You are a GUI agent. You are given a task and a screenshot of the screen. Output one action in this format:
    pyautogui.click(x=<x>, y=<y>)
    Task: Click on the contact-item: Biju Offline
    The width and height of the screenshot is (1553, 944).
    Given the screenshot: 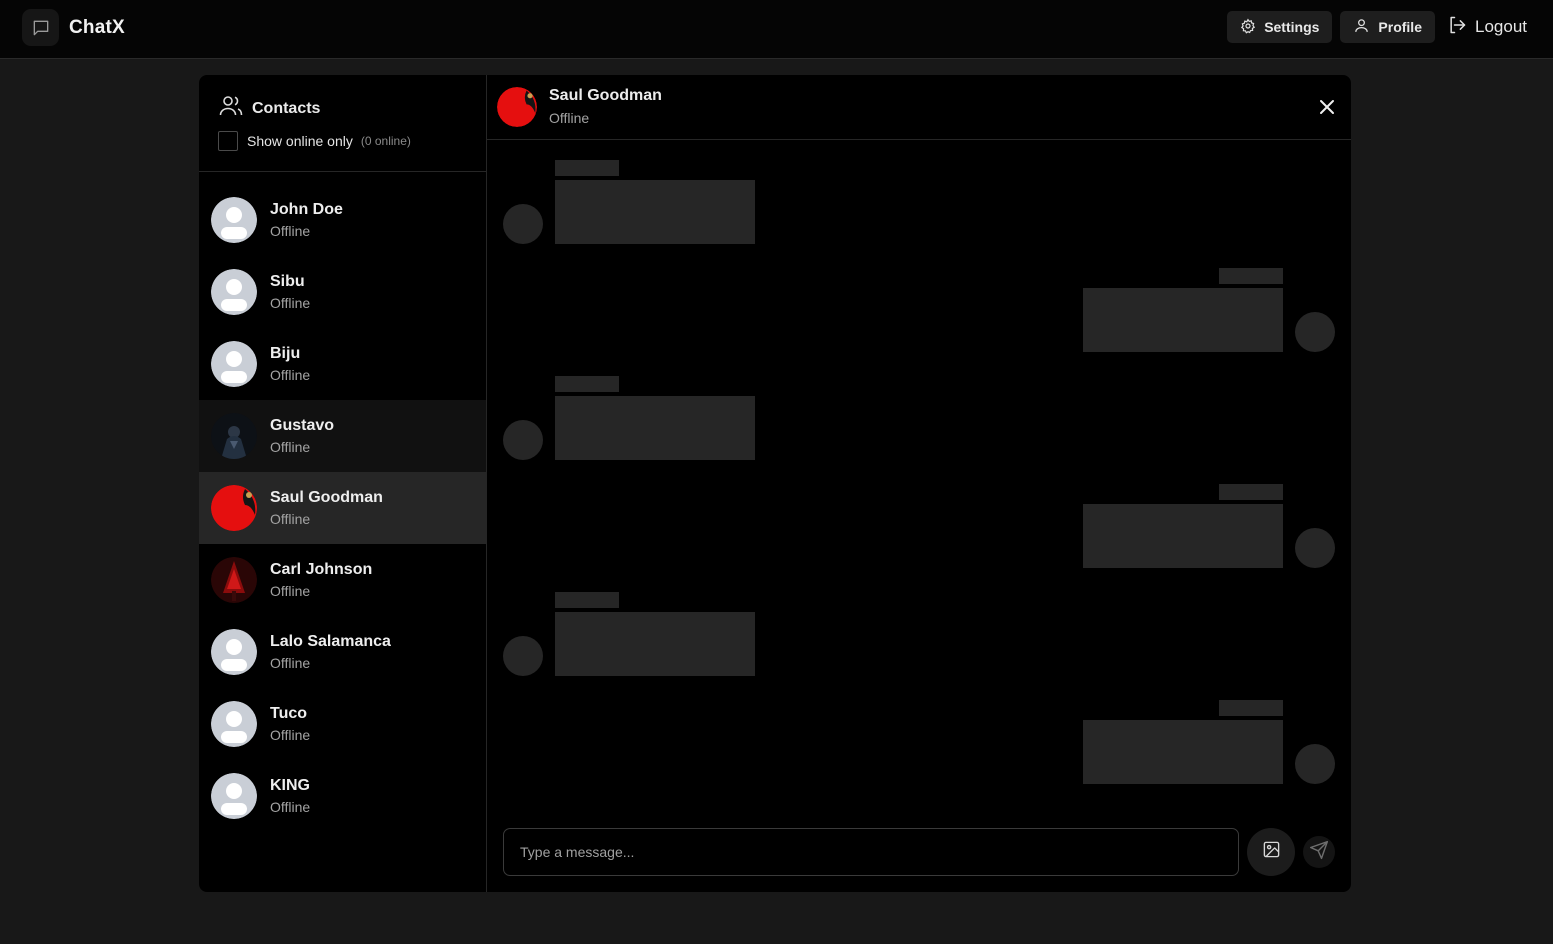 What is the action you would take?
    pyautogui.click(x=342, y=364)
    